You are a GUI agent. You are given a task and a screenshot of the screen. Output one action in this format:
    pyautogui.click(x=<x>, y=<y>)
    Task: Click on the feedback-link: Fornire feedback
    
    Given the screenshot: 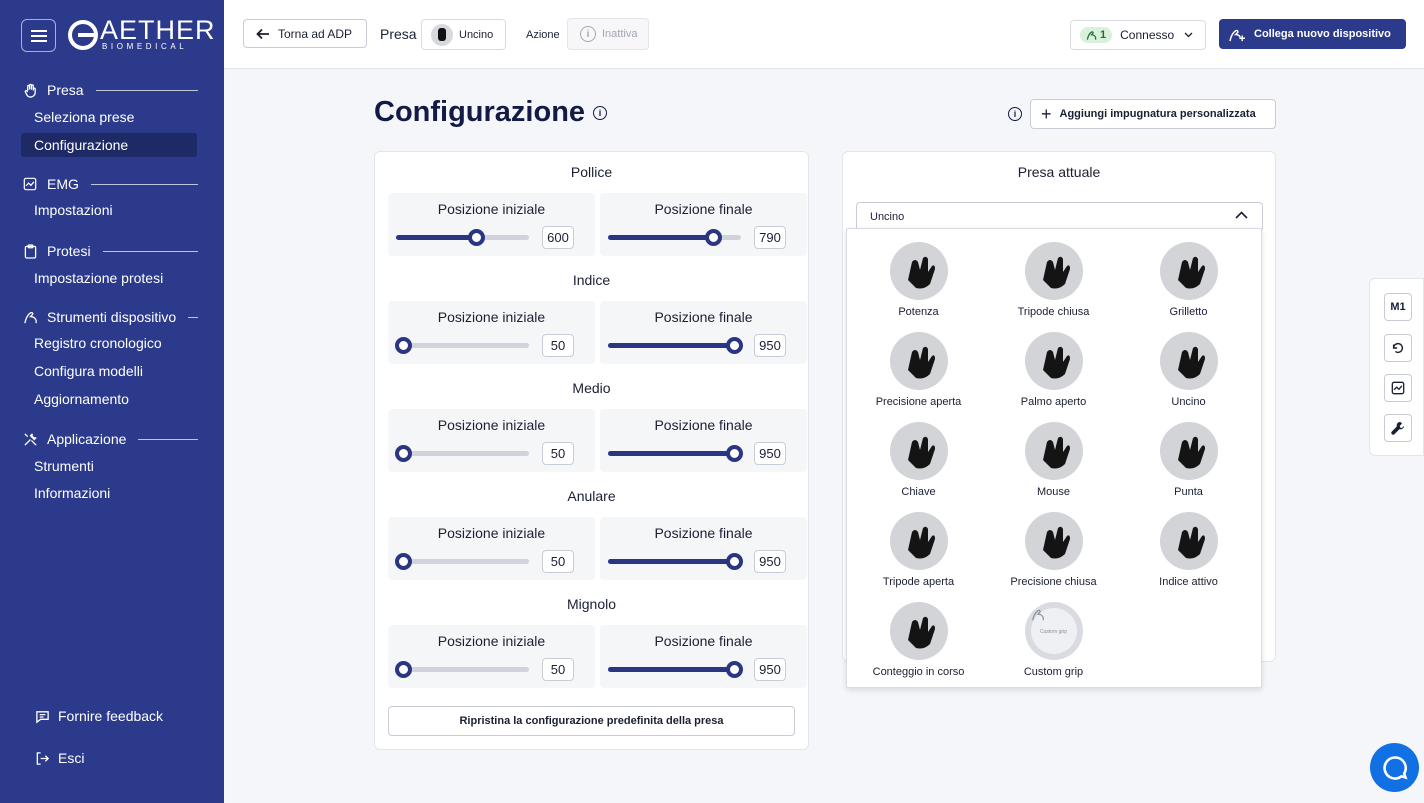 What is the action you would take?
    pyautogui.click(x=98, y=716)
    